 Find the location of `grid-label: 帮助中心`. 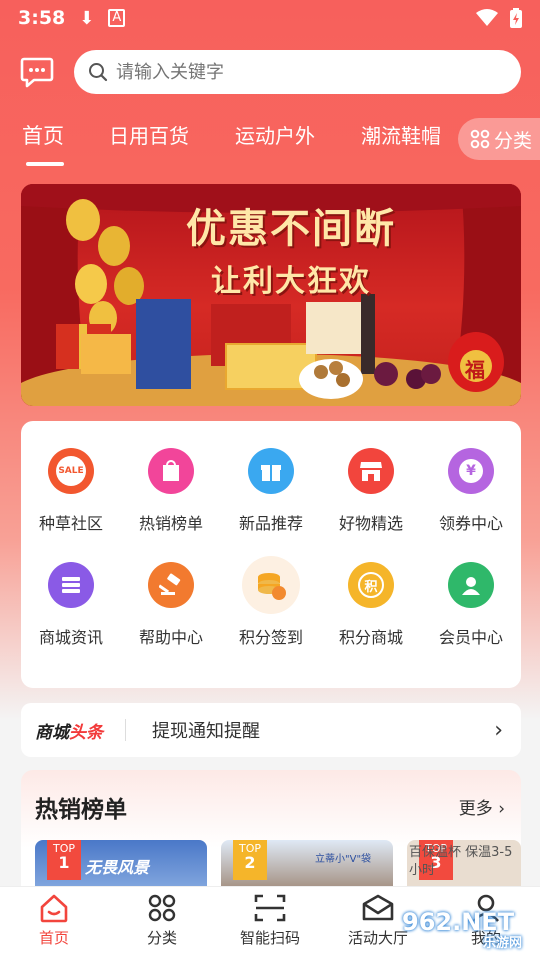

grid-label: 帮助中心 is located at coordinates (170, 637).